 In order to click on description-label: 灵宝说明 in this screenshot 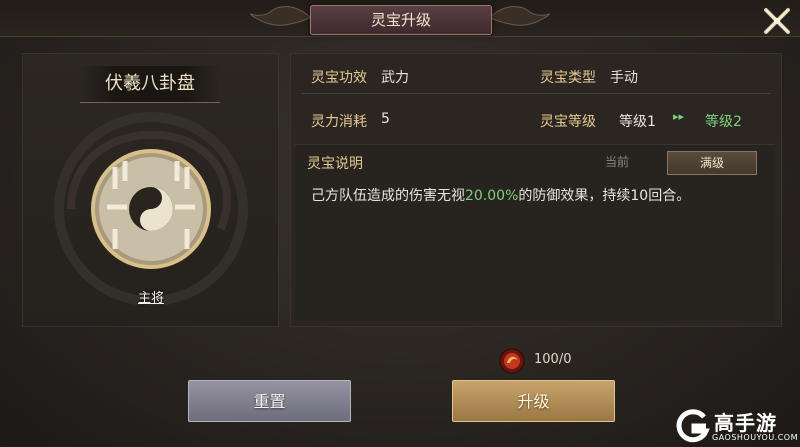, I will do `click(335, 164)`.